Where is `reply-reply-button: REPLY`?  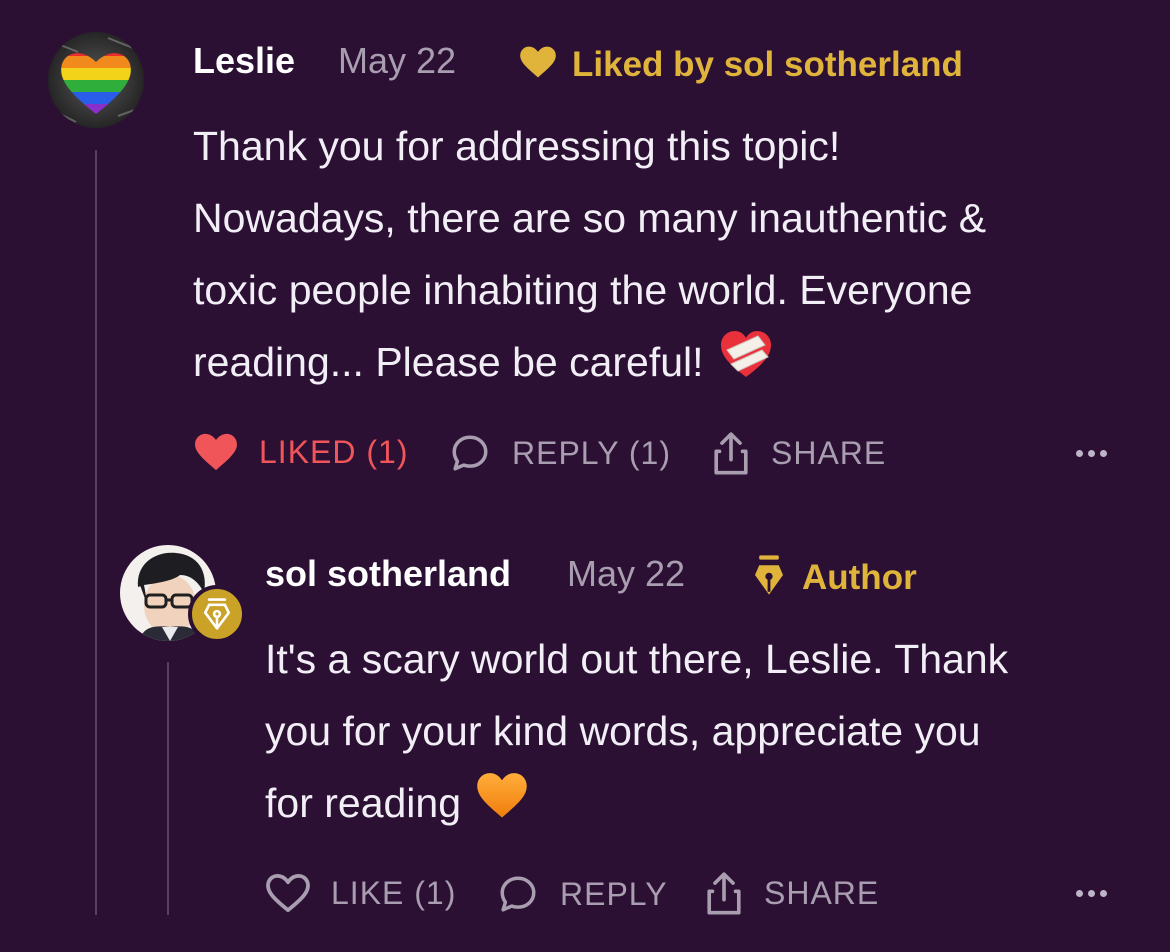
reply-reply-button: REPLY is located at coordinates (582, 894).